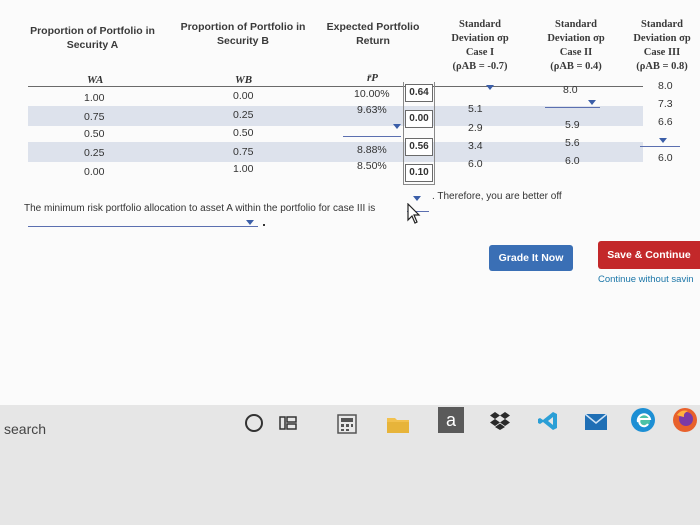 The width and height of the screenshot is (700, 525). Describe the element at coordinates (475, 164) in the screenshot. I see `case1-cell: 6.0` at that location.